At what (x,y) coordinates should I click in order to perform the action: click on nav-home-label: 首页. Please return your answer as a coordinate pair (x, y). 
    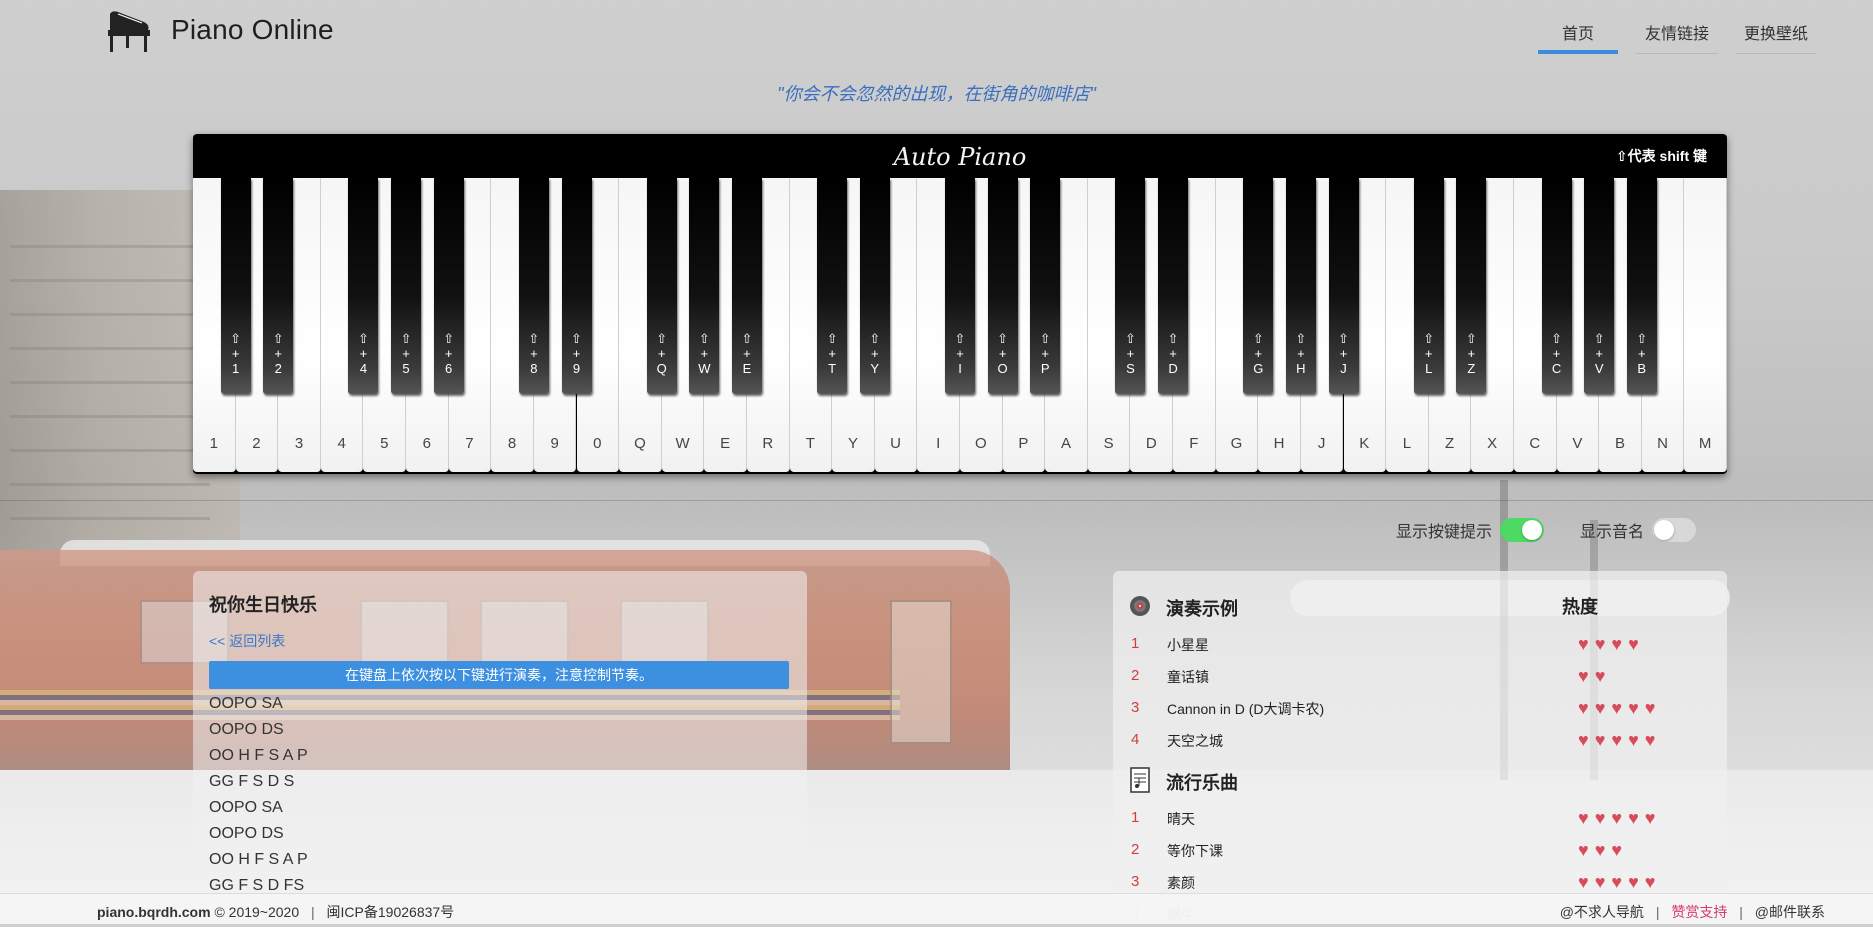
    Looking at the image, I should click on (1577, 34).